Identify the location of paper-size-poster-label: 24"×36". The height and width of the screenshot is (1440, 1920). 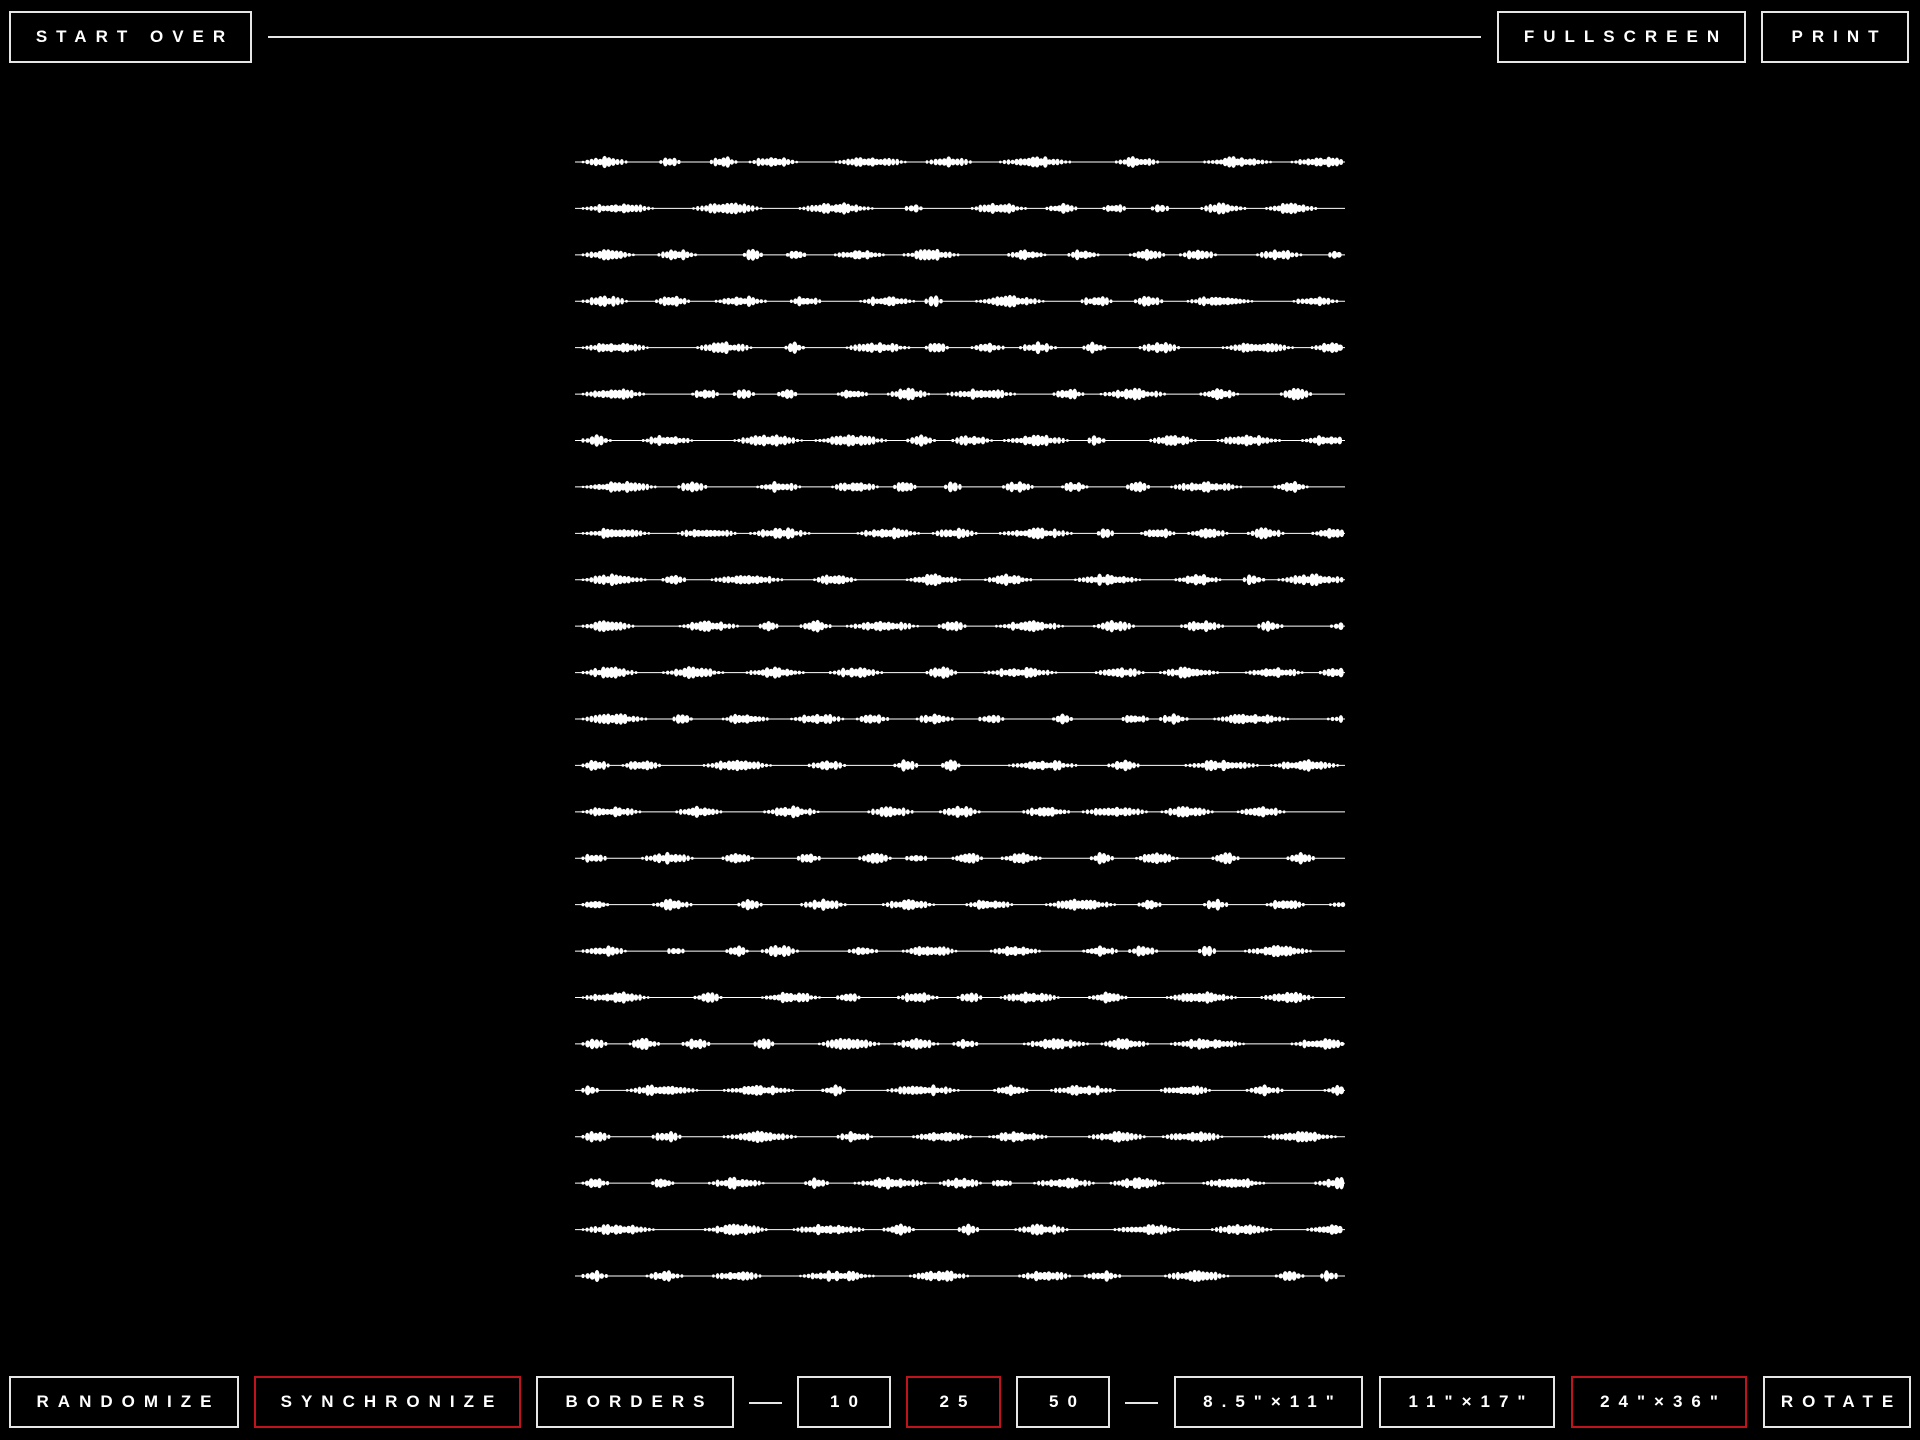
(1663, 1401).